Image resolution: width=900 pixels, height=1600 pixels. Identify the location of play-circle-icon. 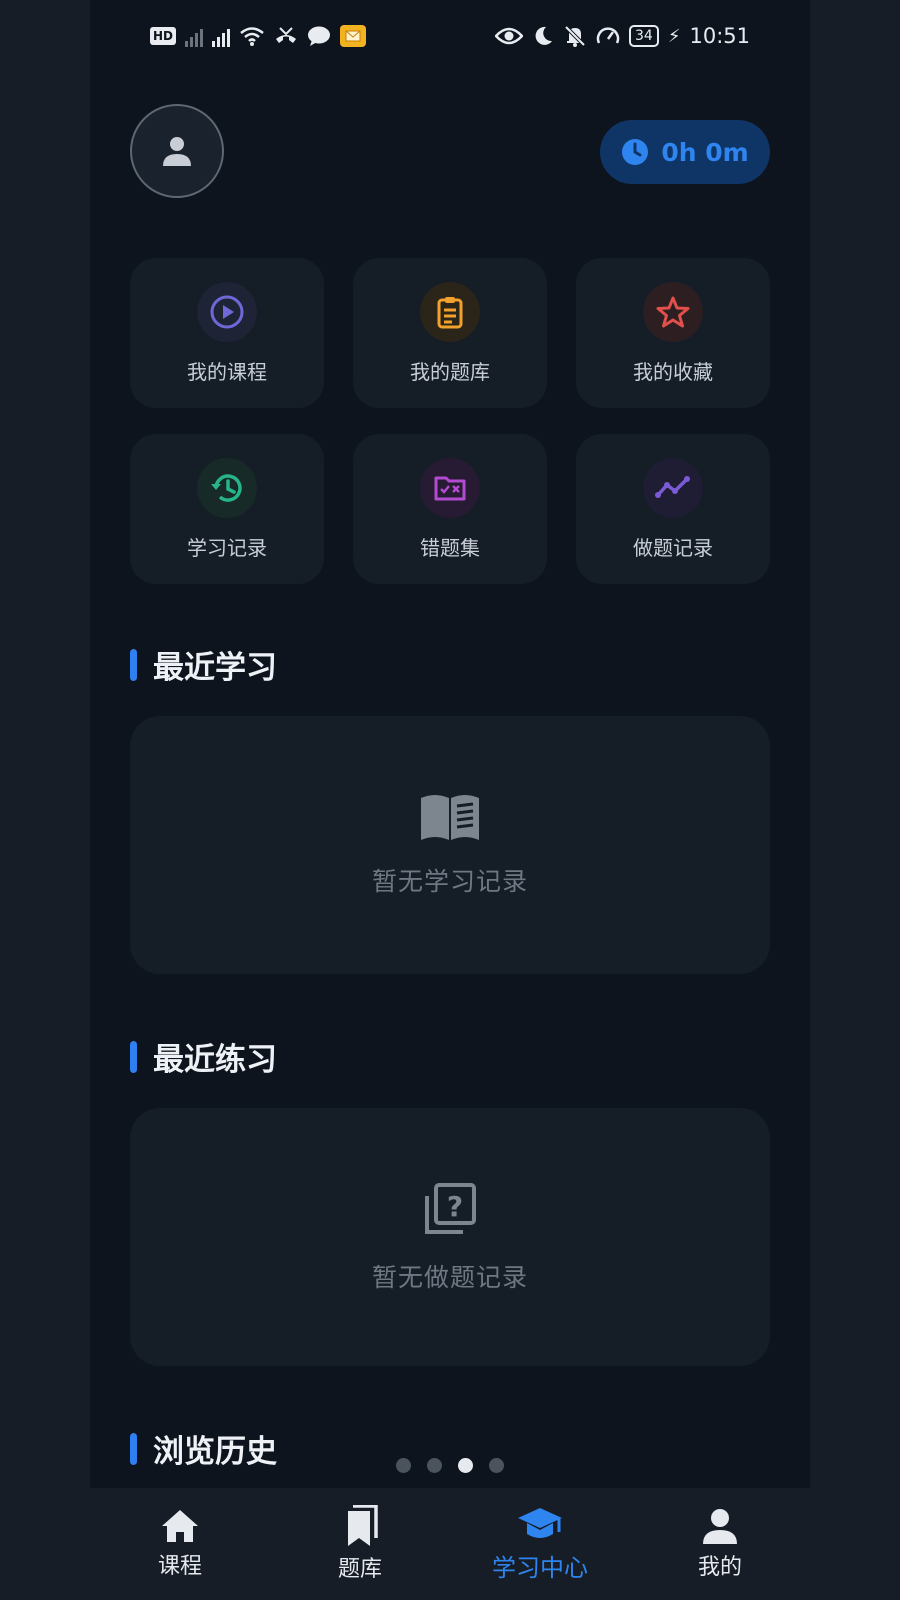
(227, 311).